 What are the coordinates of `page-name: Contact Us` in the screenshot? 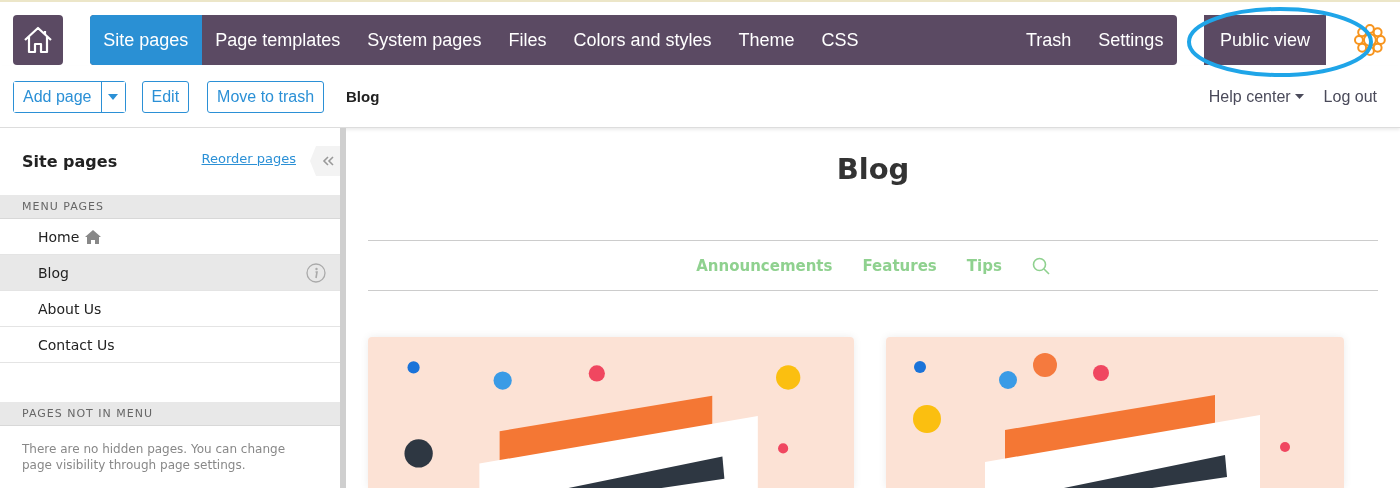 It's located at (76, 344).